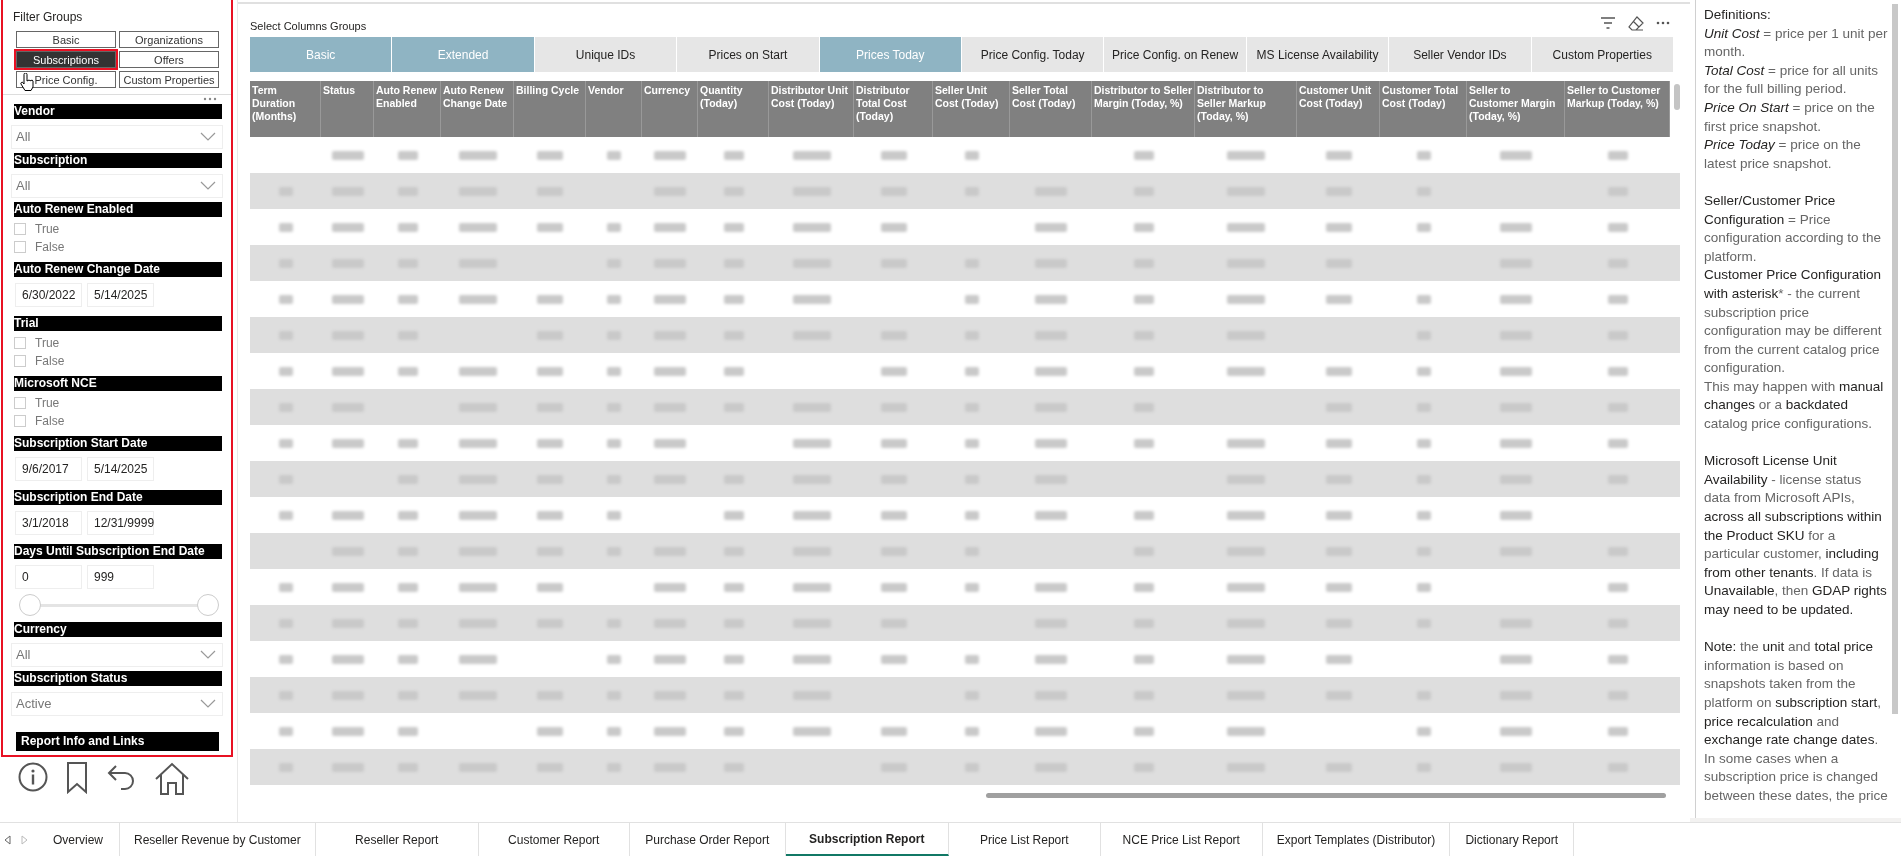  What do you see at coordinates (210, 99) in the screenshot?
I see `more-options-icon` at bounding box center [210, 99].